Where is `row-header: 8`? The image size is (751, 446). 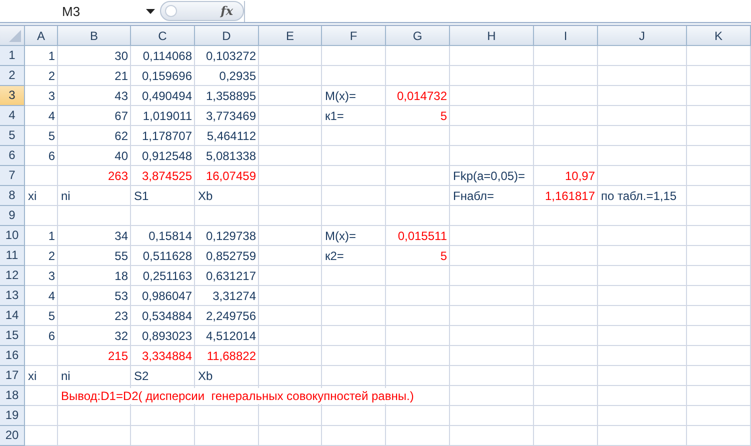
row-header: 8 is located at coordinates (12, 196).